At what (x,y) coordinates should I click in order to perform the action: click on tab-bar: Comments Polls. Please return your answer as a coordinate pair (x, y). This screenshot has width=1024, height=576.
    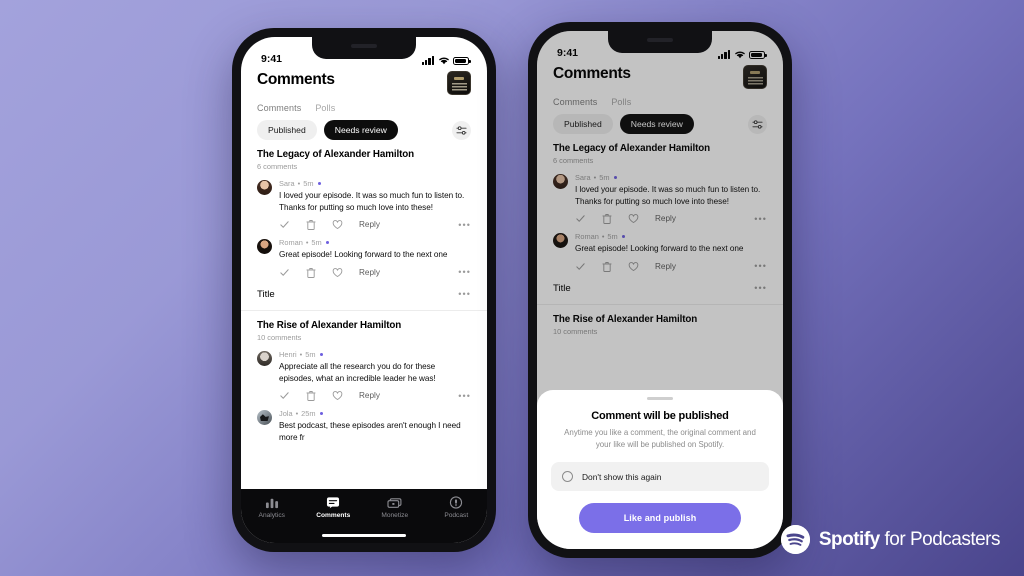
    Looking at the image, I should click on (364, 104).